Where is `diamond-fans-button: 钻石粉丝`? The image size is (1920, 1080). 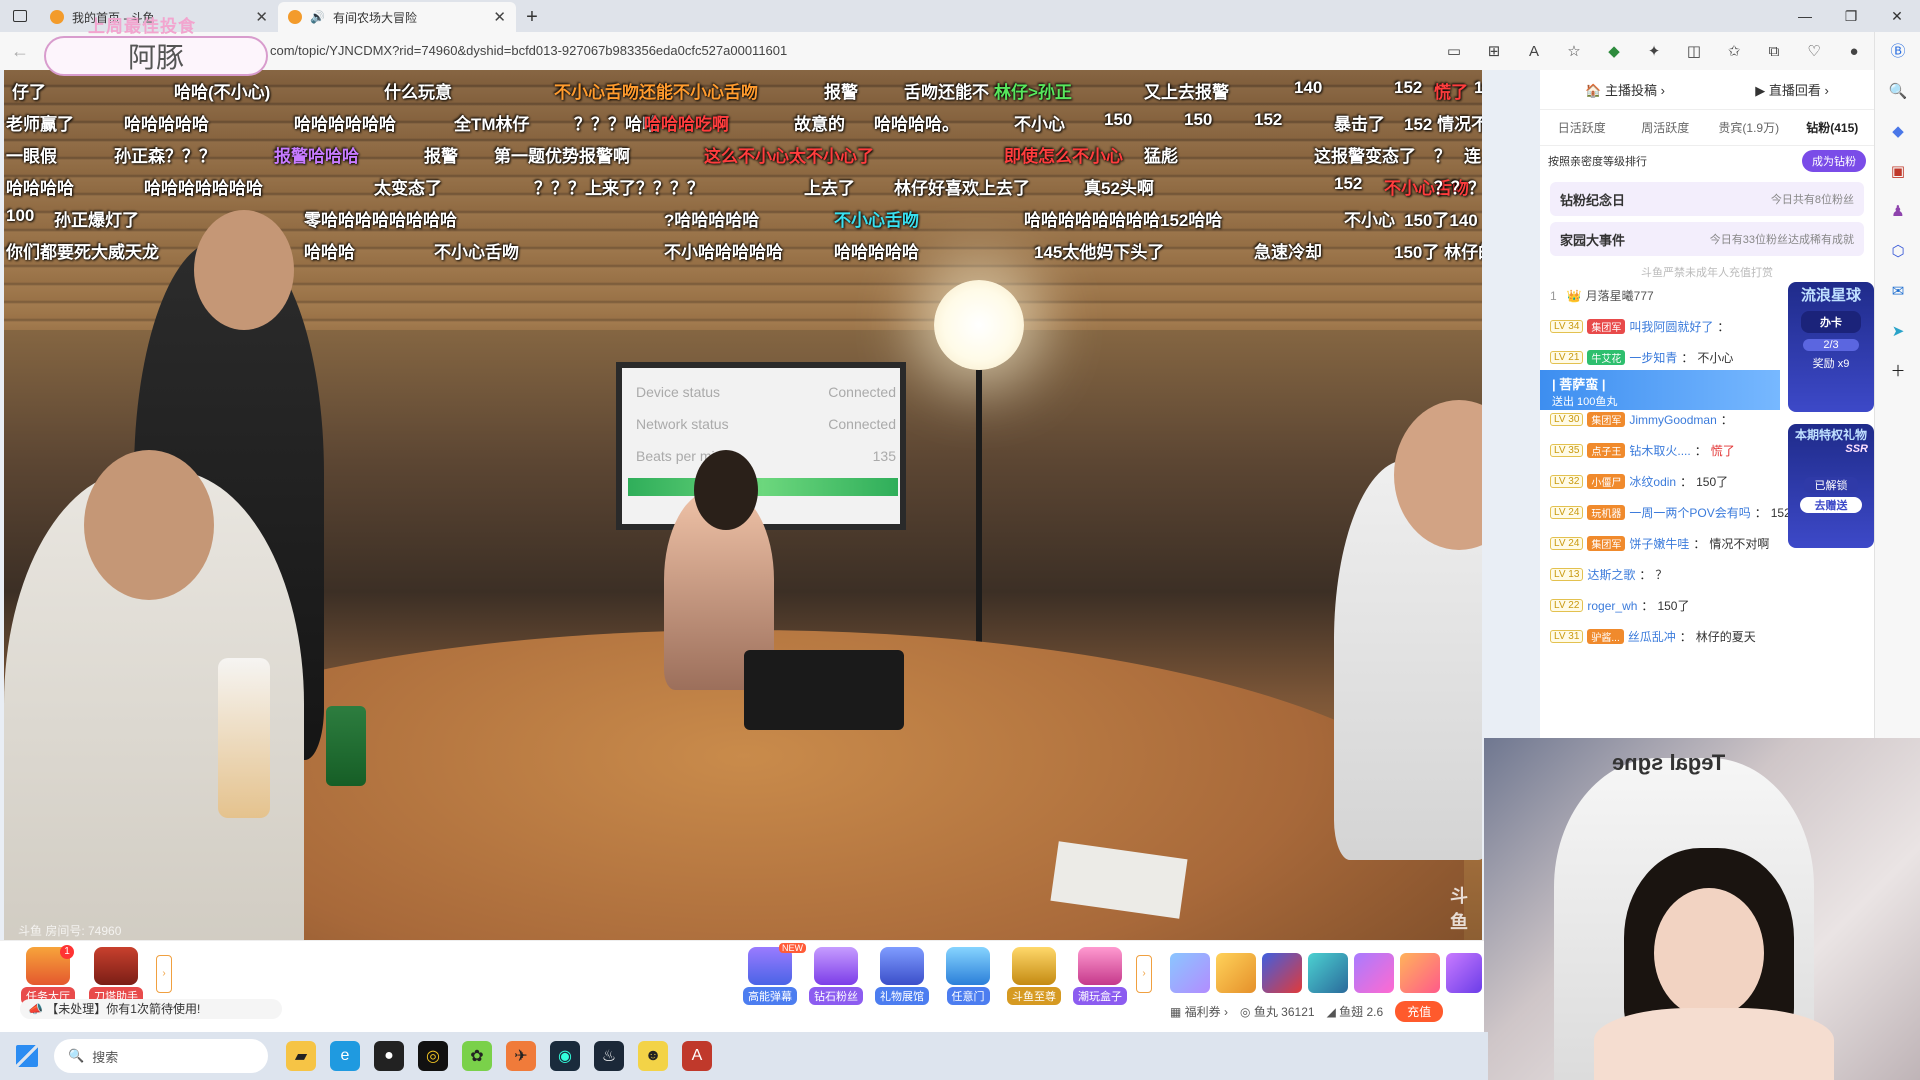 diamond-fans-button: 钻石粉丝 is located at coordinates (836, 976).